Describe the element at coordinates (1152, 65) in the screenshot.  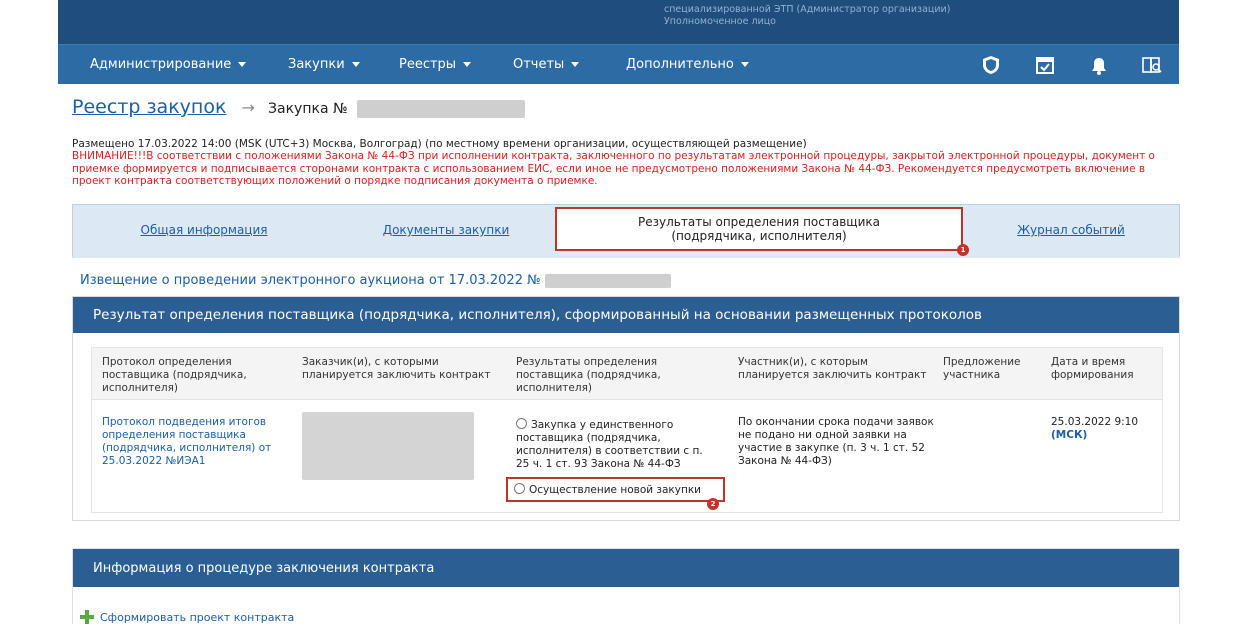
I see `reference-book-icon` at that location.